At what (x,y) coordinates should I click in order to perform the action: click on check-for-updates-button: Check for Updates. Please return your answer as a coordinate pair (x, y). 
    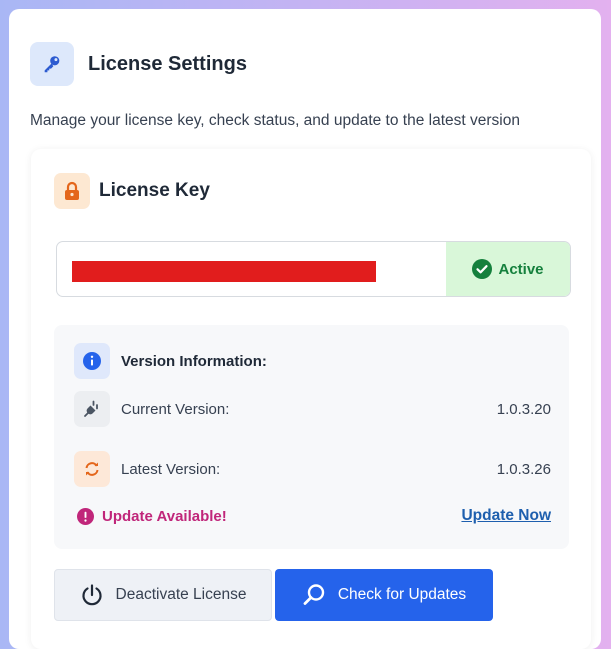
    Looking at the image, I should click on (384, 595).